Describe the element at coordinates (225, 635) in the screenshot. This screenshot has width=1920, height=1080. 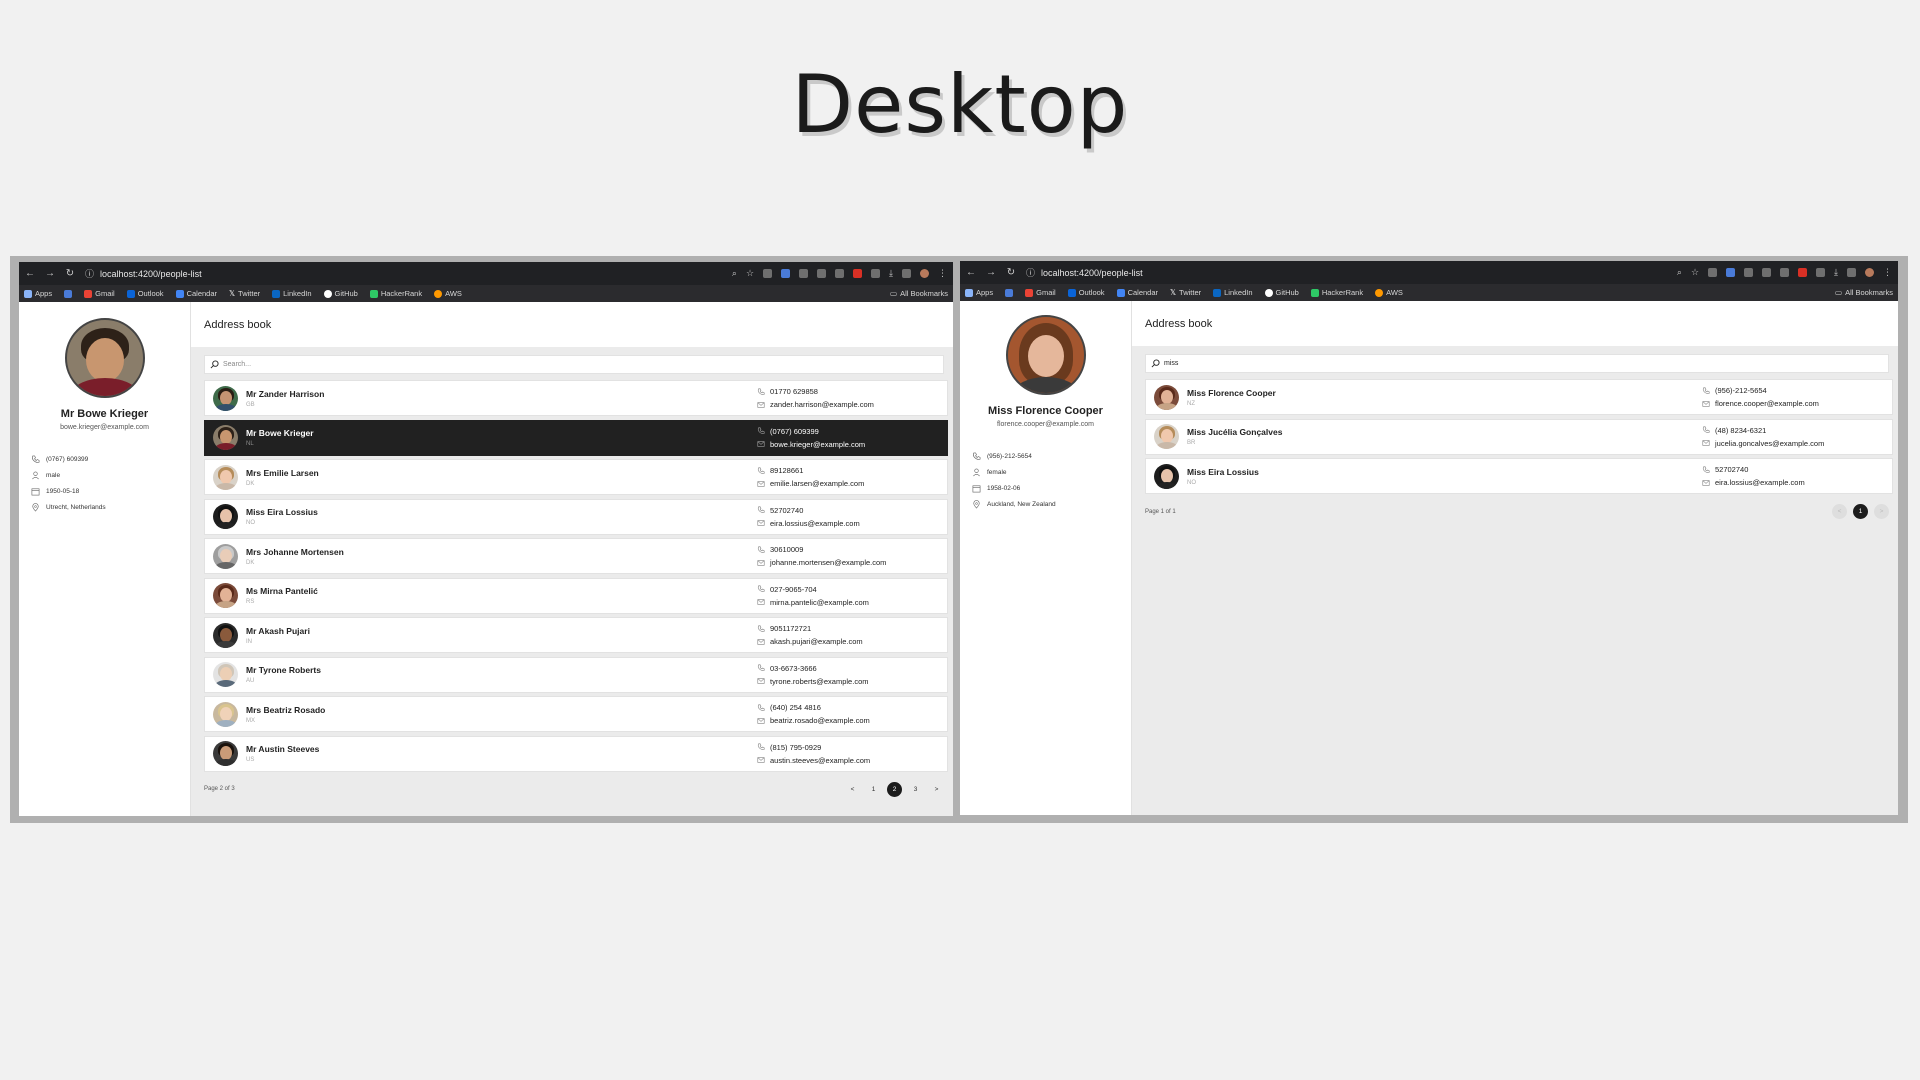
I see `avatar` at that location.